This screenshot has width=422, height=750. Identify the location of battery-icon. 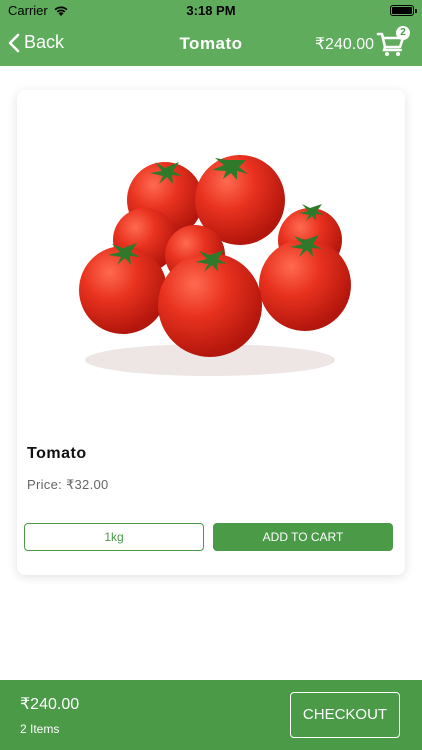
(403, 10).